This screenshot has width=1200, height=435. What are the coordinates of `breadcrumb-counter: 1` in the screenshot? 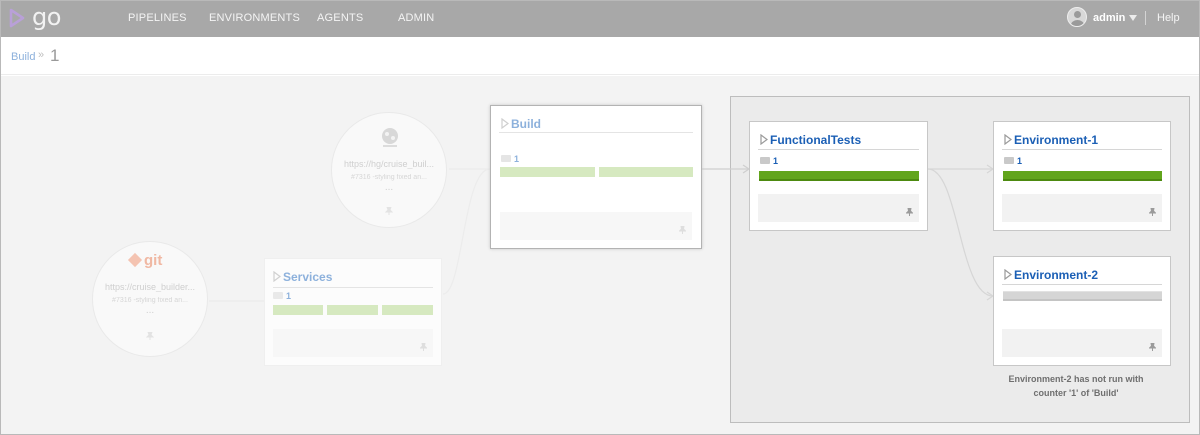 It's located at (55, 55).